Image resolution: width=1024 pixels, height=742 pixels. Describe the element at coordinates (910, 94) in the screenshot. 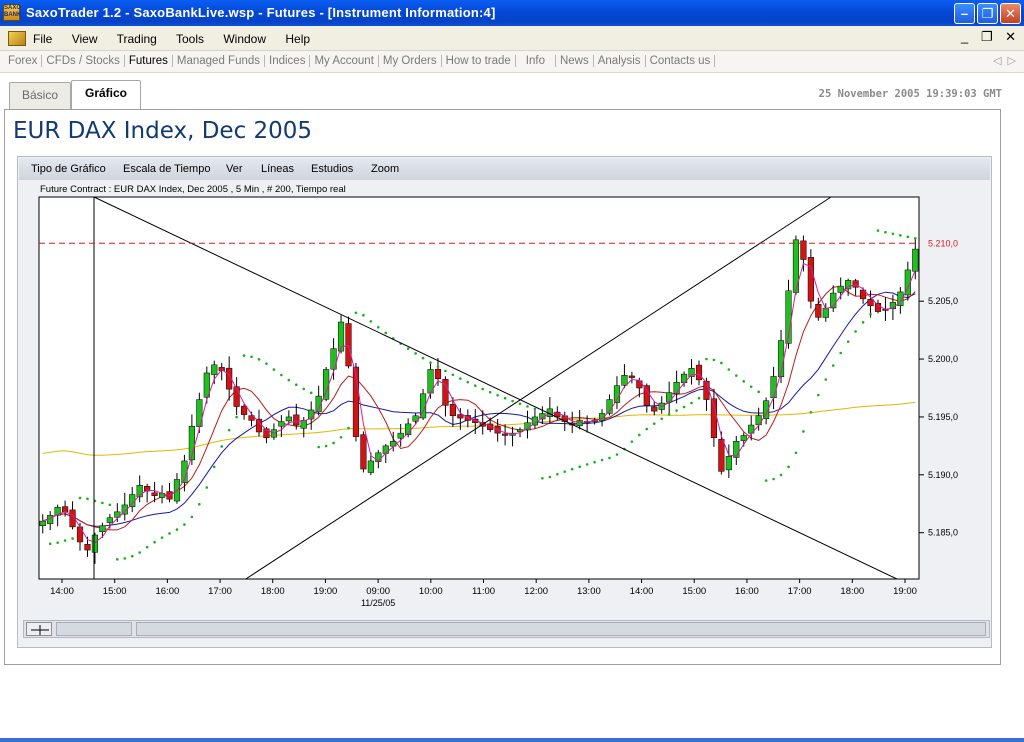

I see `timestamp: 25 November 2005 19:39:03 GMT` at that location.